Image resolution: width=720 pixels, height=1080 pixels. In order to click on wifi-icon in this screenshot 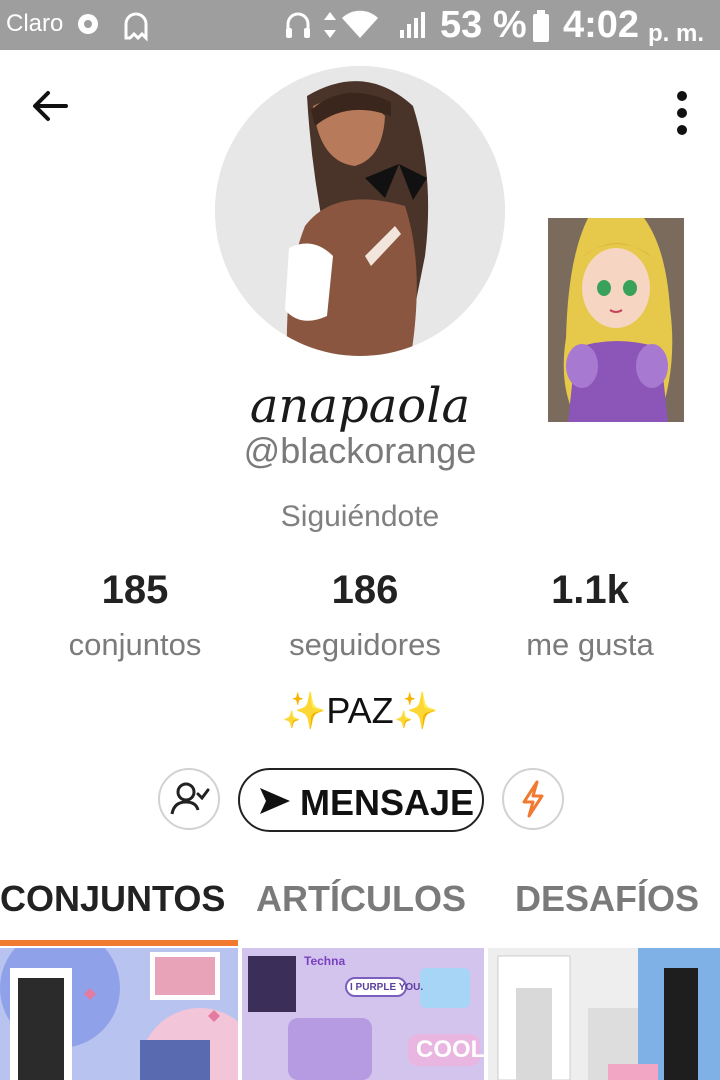, I will do `click(360, 24)`.